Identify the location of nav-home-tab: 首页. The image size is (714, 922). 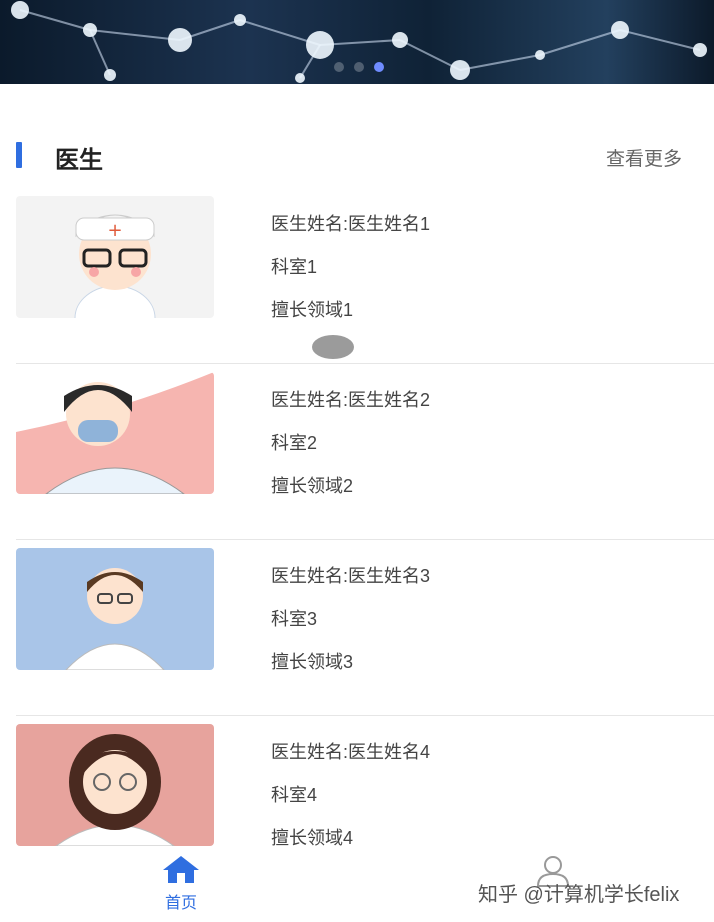
(181, 883).